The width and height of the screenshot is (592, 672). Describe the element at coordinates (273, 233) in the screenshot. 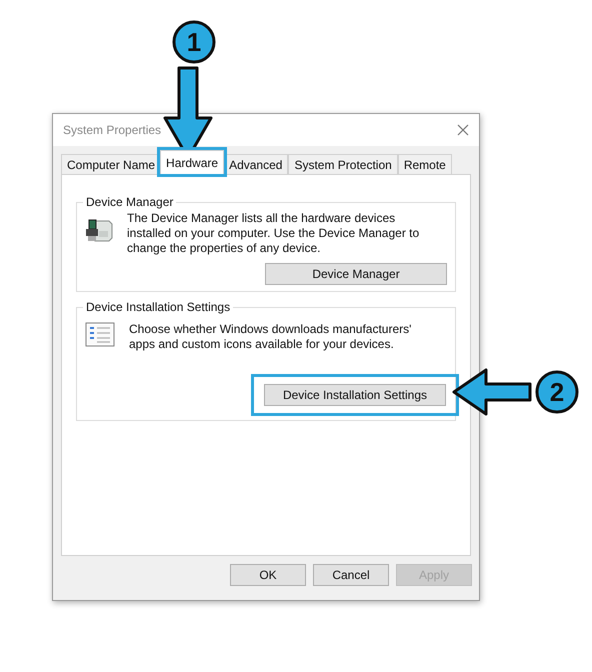

I see `description-text: The Device Manager lists all the hardware devices installed on your computer. Use the Device Manager to change the properties of any device.` at that location.